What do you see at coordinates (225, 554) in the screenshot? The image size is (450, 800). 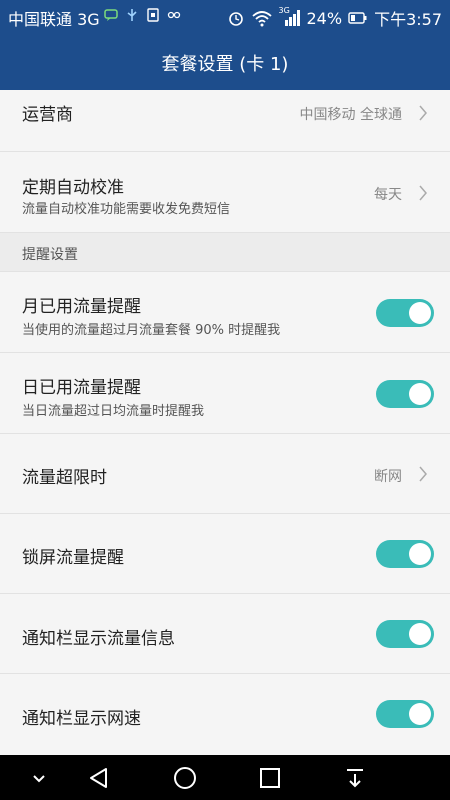 I see `lockscreen-reminder-row: 锁屏流量提醒` at bounding box center [225, 554].